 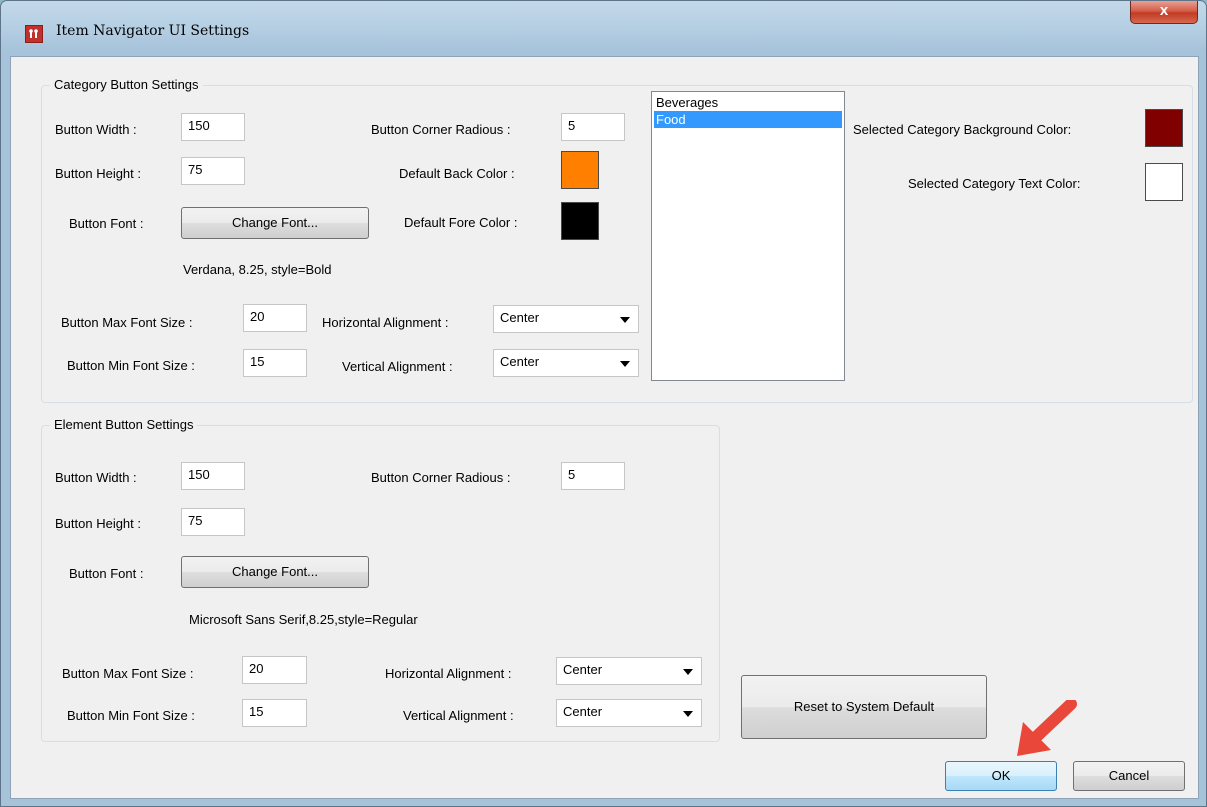 I want to click on reset-to-default-button: Reset to System Default, so click(x=864, y=707).